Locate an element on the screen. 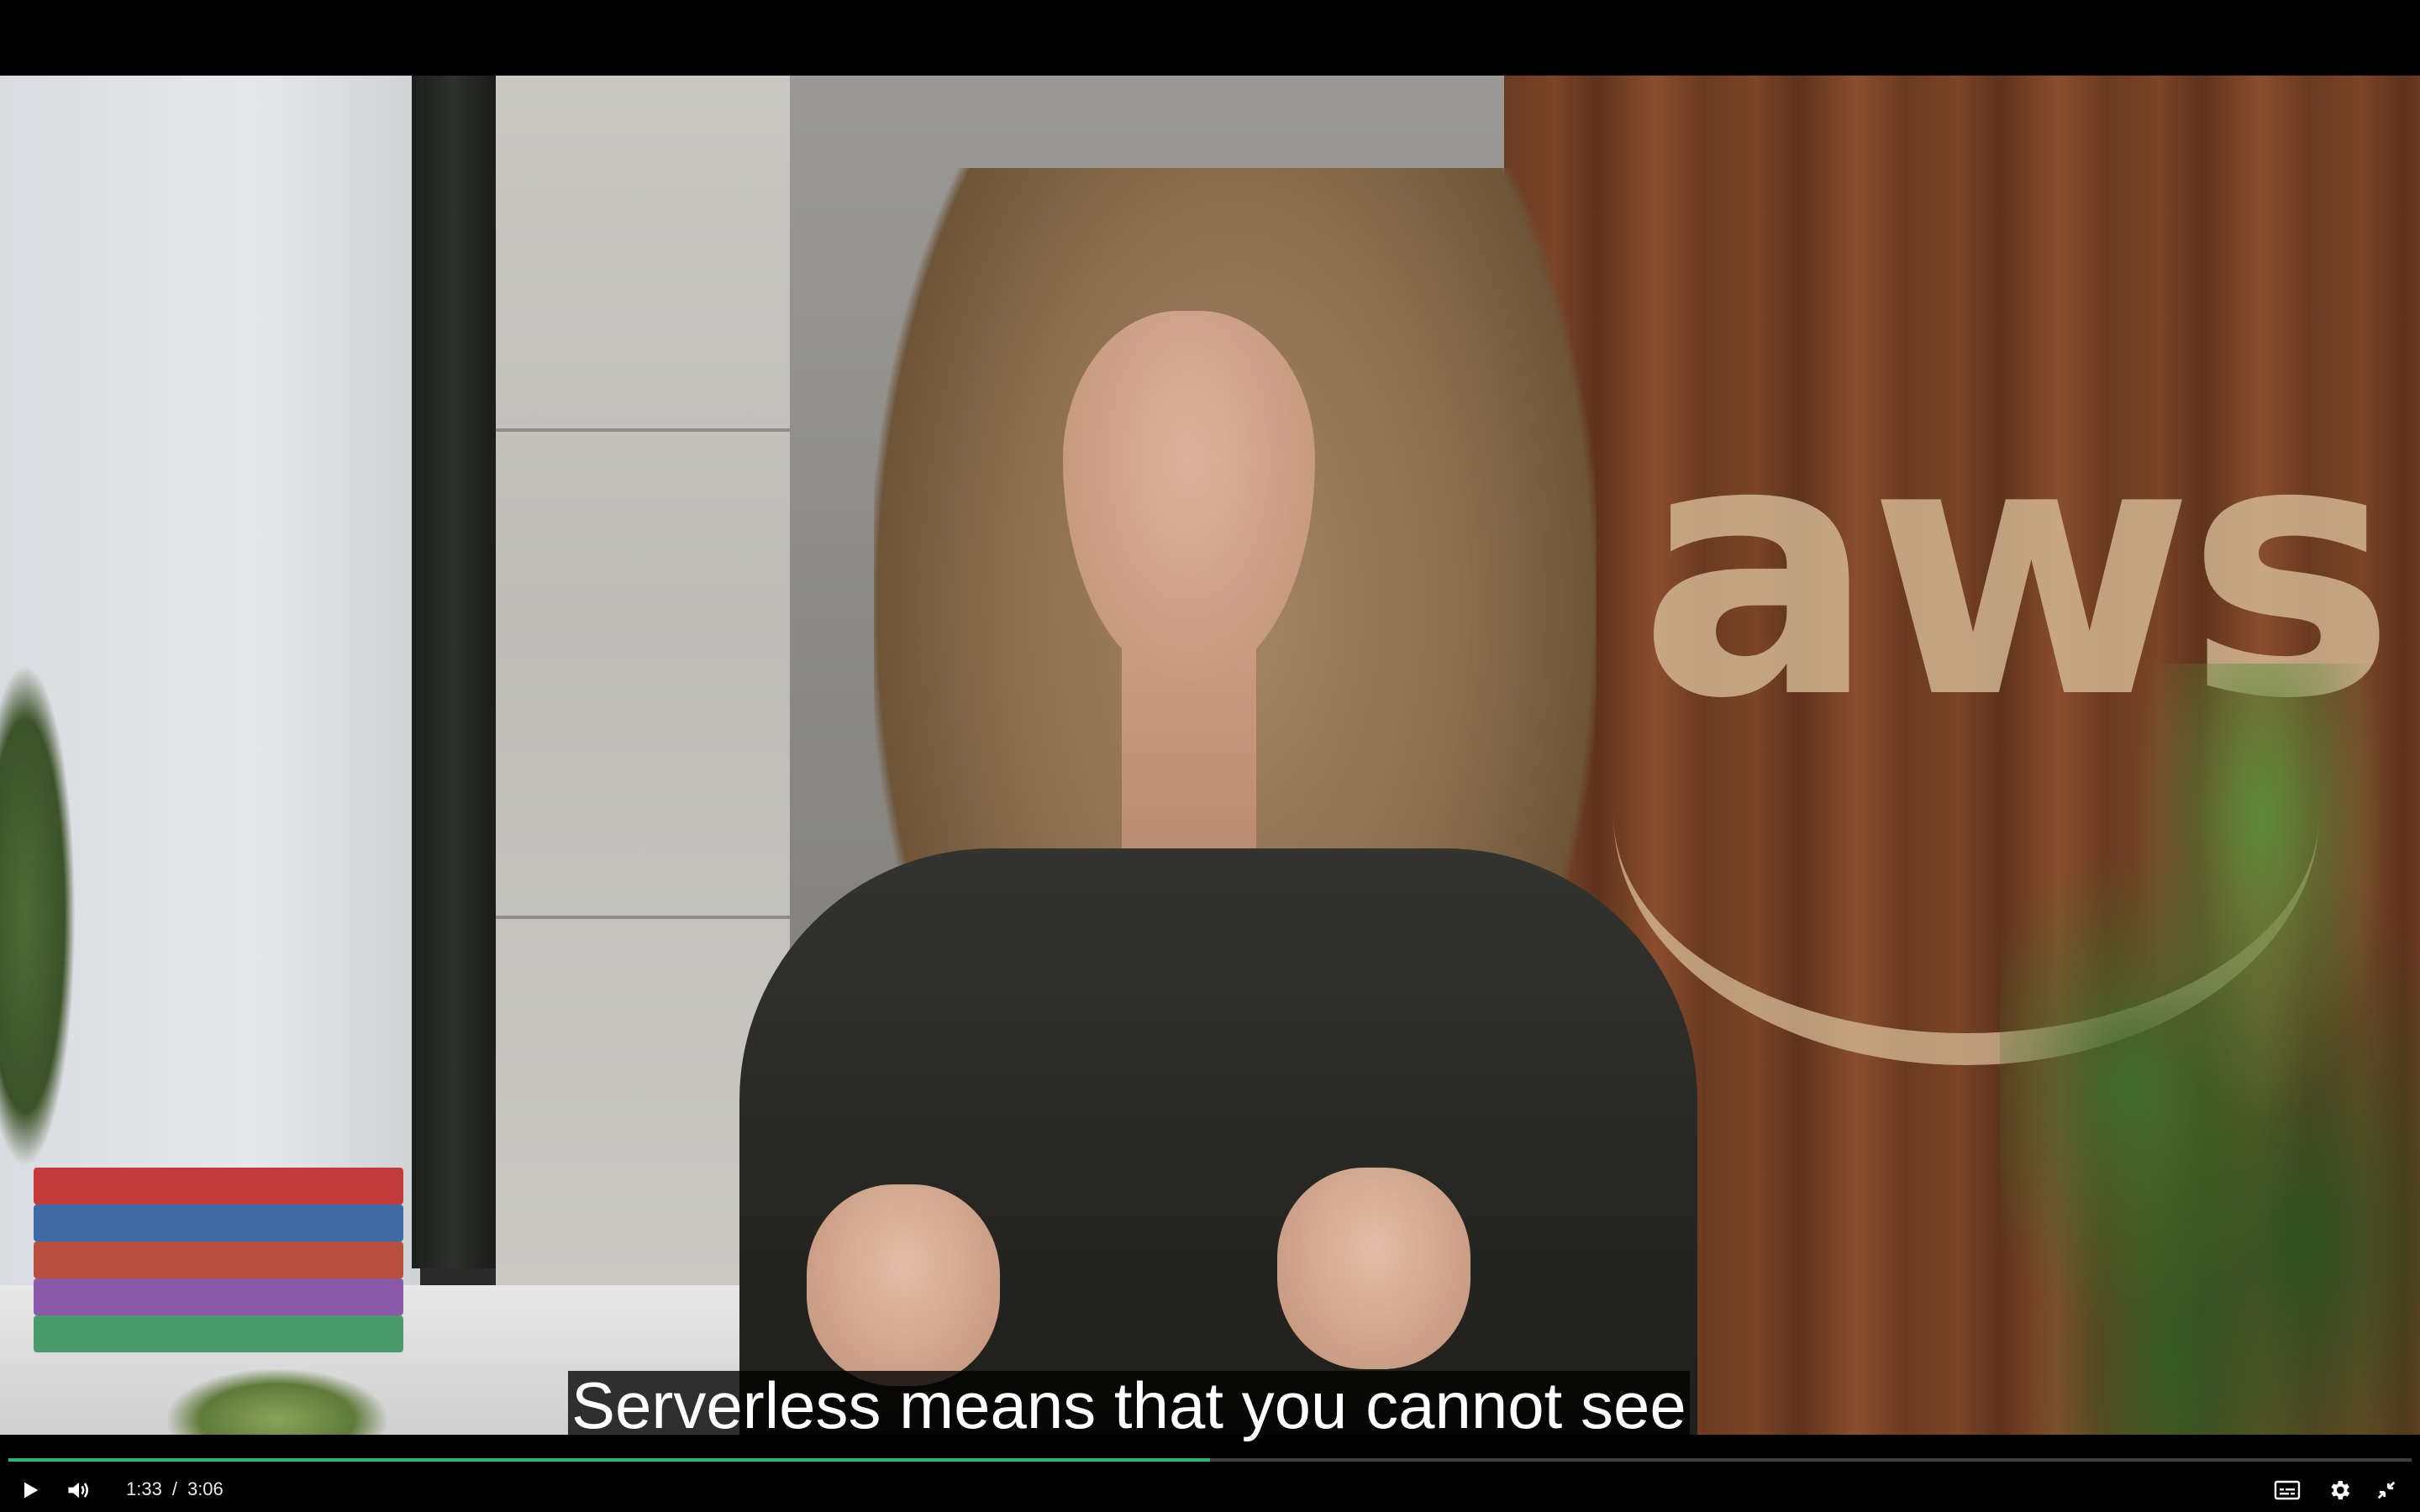 The height and width of the screenshot is (1512, 2420). control-bar: 1:33 / 3:06 is located at coordinates (1210, 1488).